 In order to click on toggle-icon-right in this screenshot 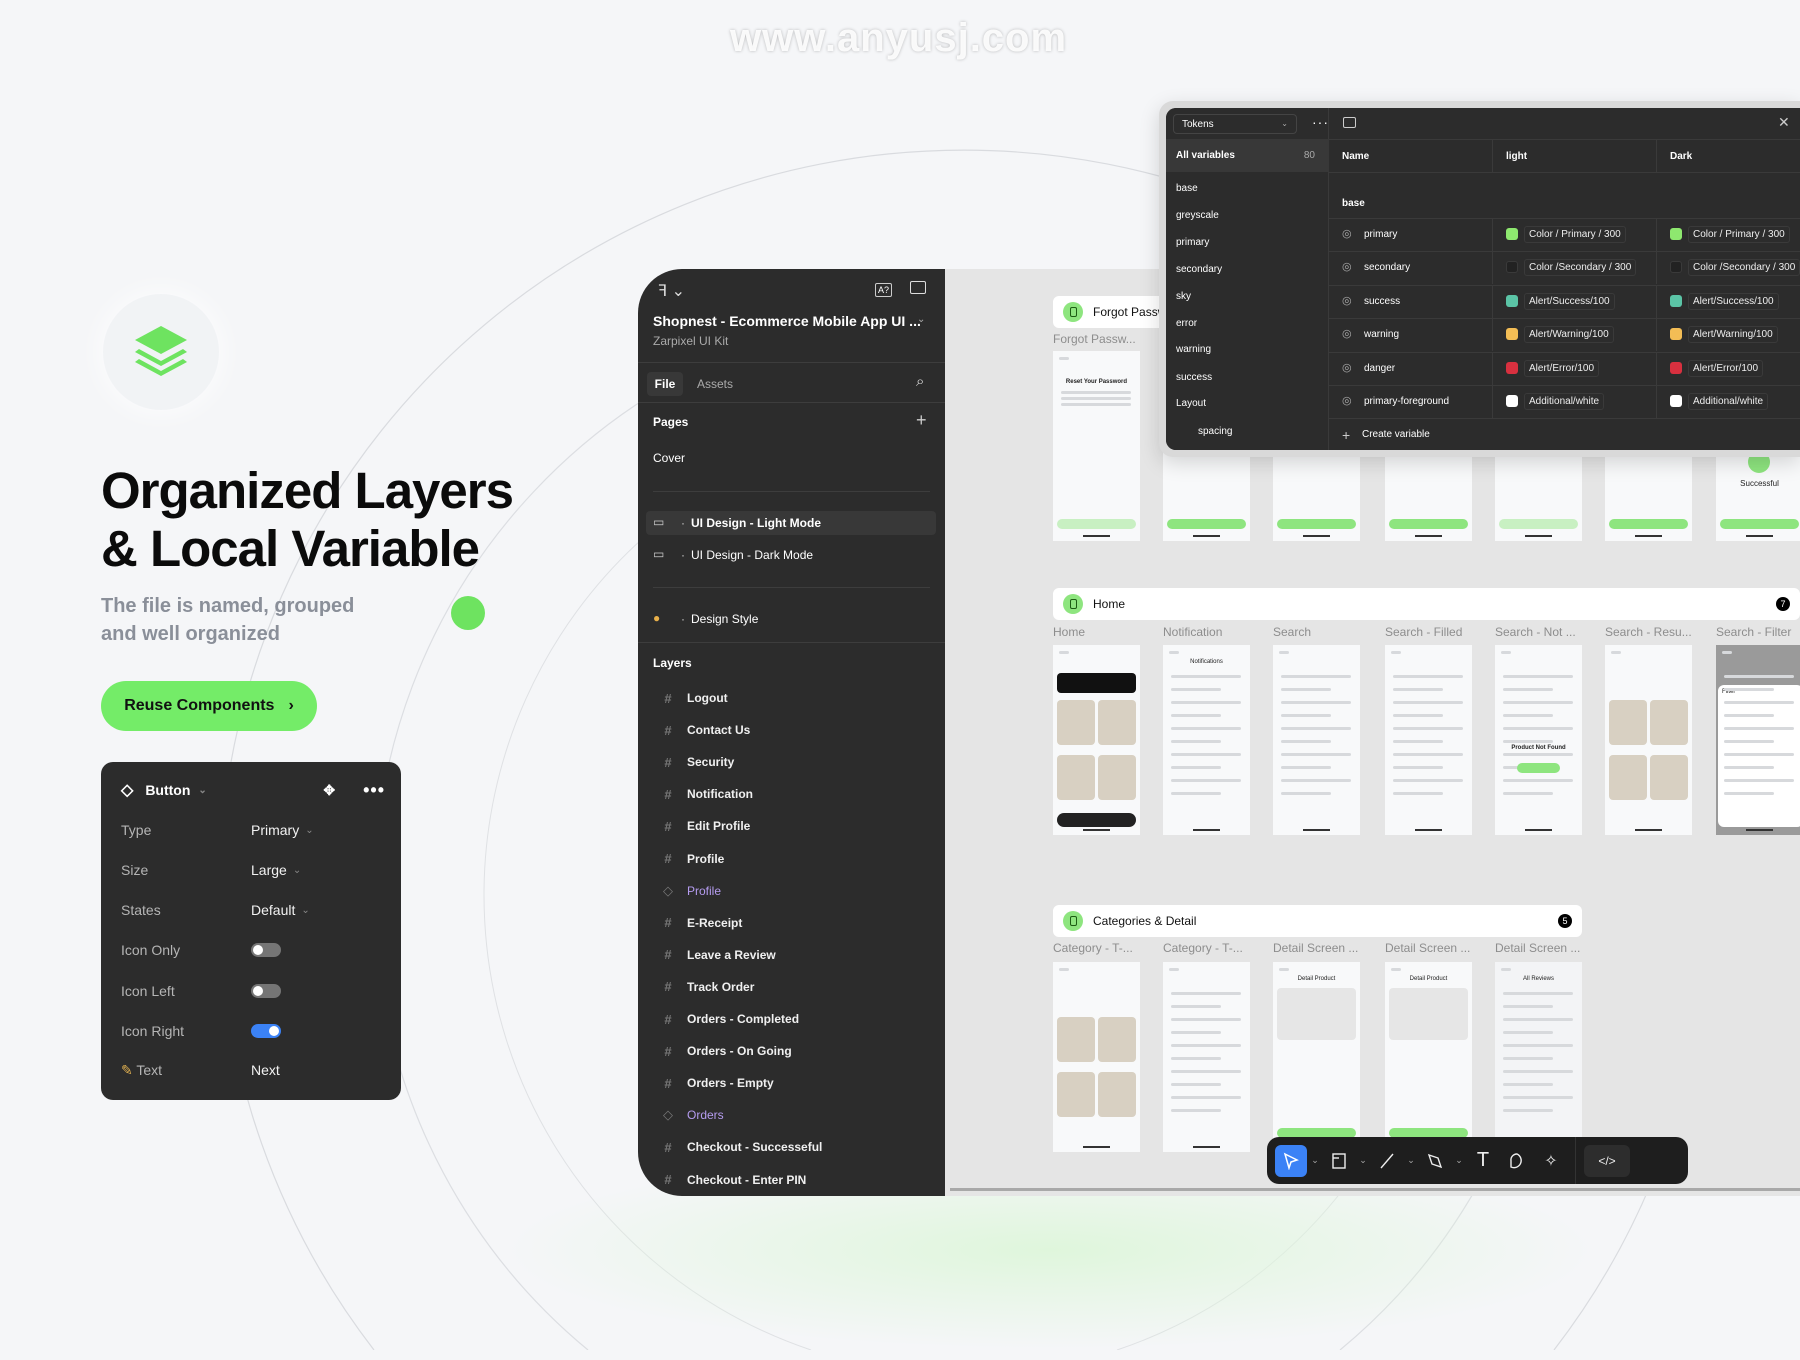, I will do `click(266, 1031)`.